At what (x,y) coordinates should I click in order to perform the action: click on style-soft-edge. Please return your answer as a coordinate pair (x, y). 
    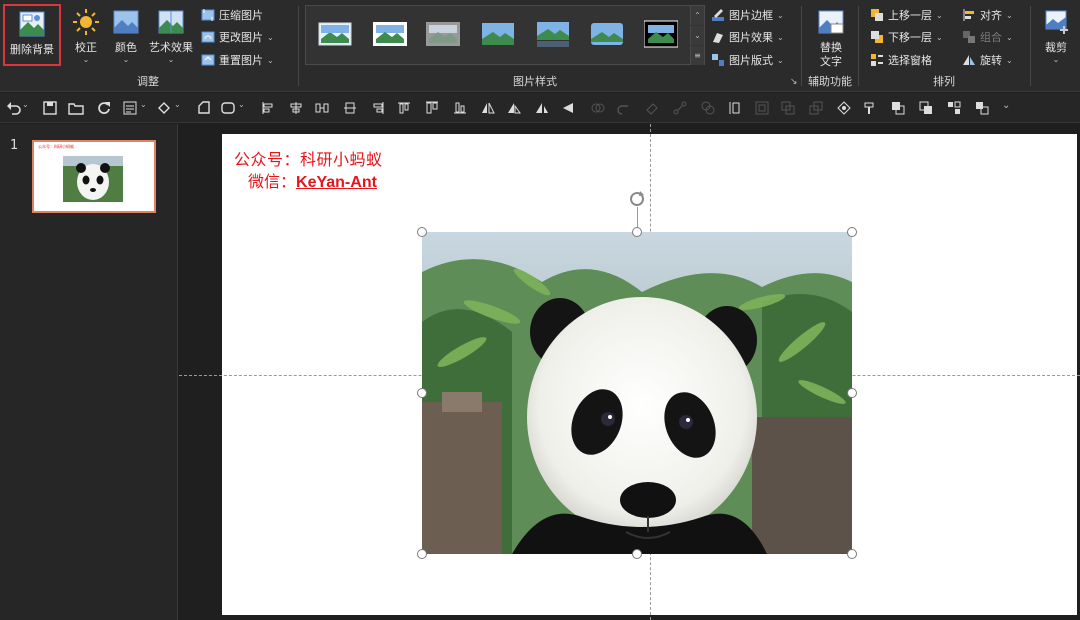
    Looking at the image, I should click on (498, 34).